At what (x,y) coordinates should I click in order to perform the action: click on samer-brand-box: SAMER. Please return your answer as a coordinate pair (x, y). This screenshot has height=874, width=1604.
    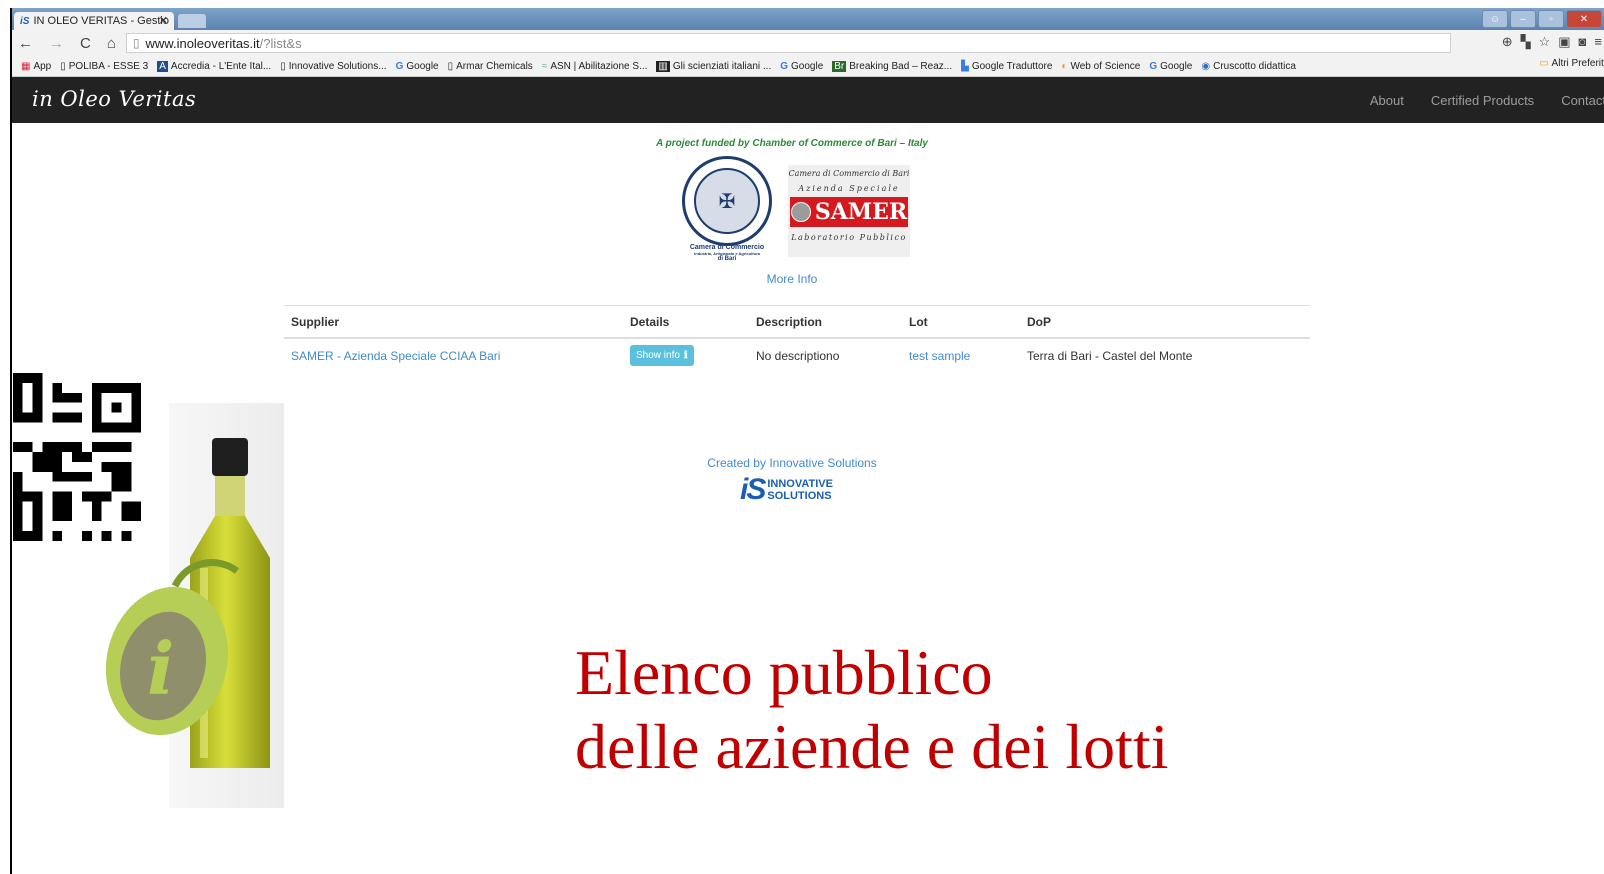
    Looking at the image, I should click on (849, 212).